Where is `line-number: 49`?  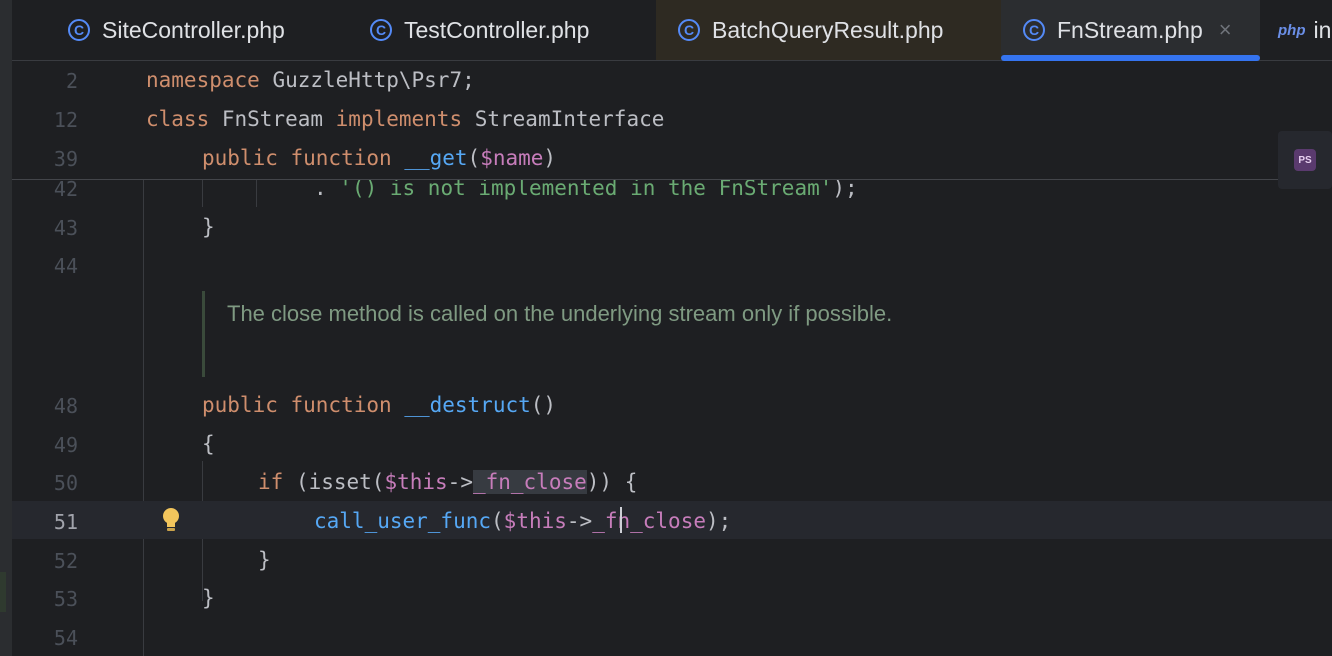 line-number: 49 is located at coordinates (65, 445).